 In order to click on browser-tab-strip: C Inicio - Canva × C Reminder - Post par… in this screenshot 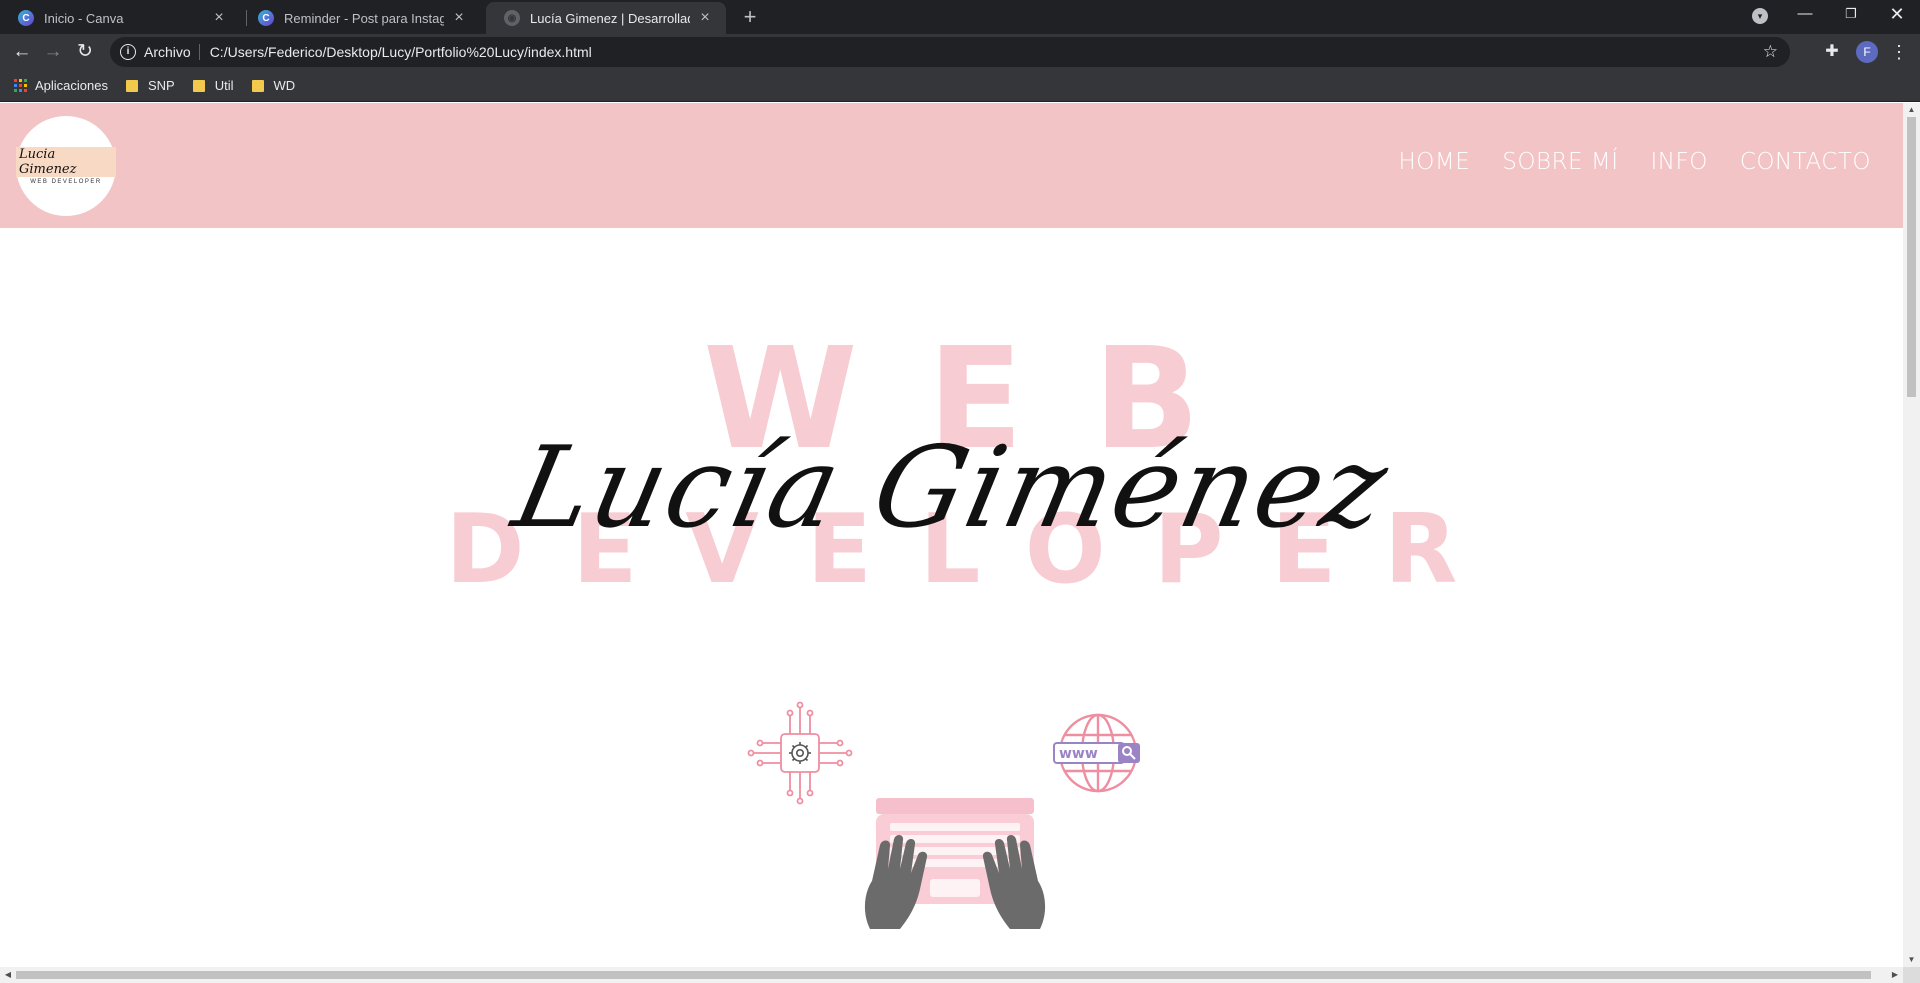, I will do `click(960, 17)`.